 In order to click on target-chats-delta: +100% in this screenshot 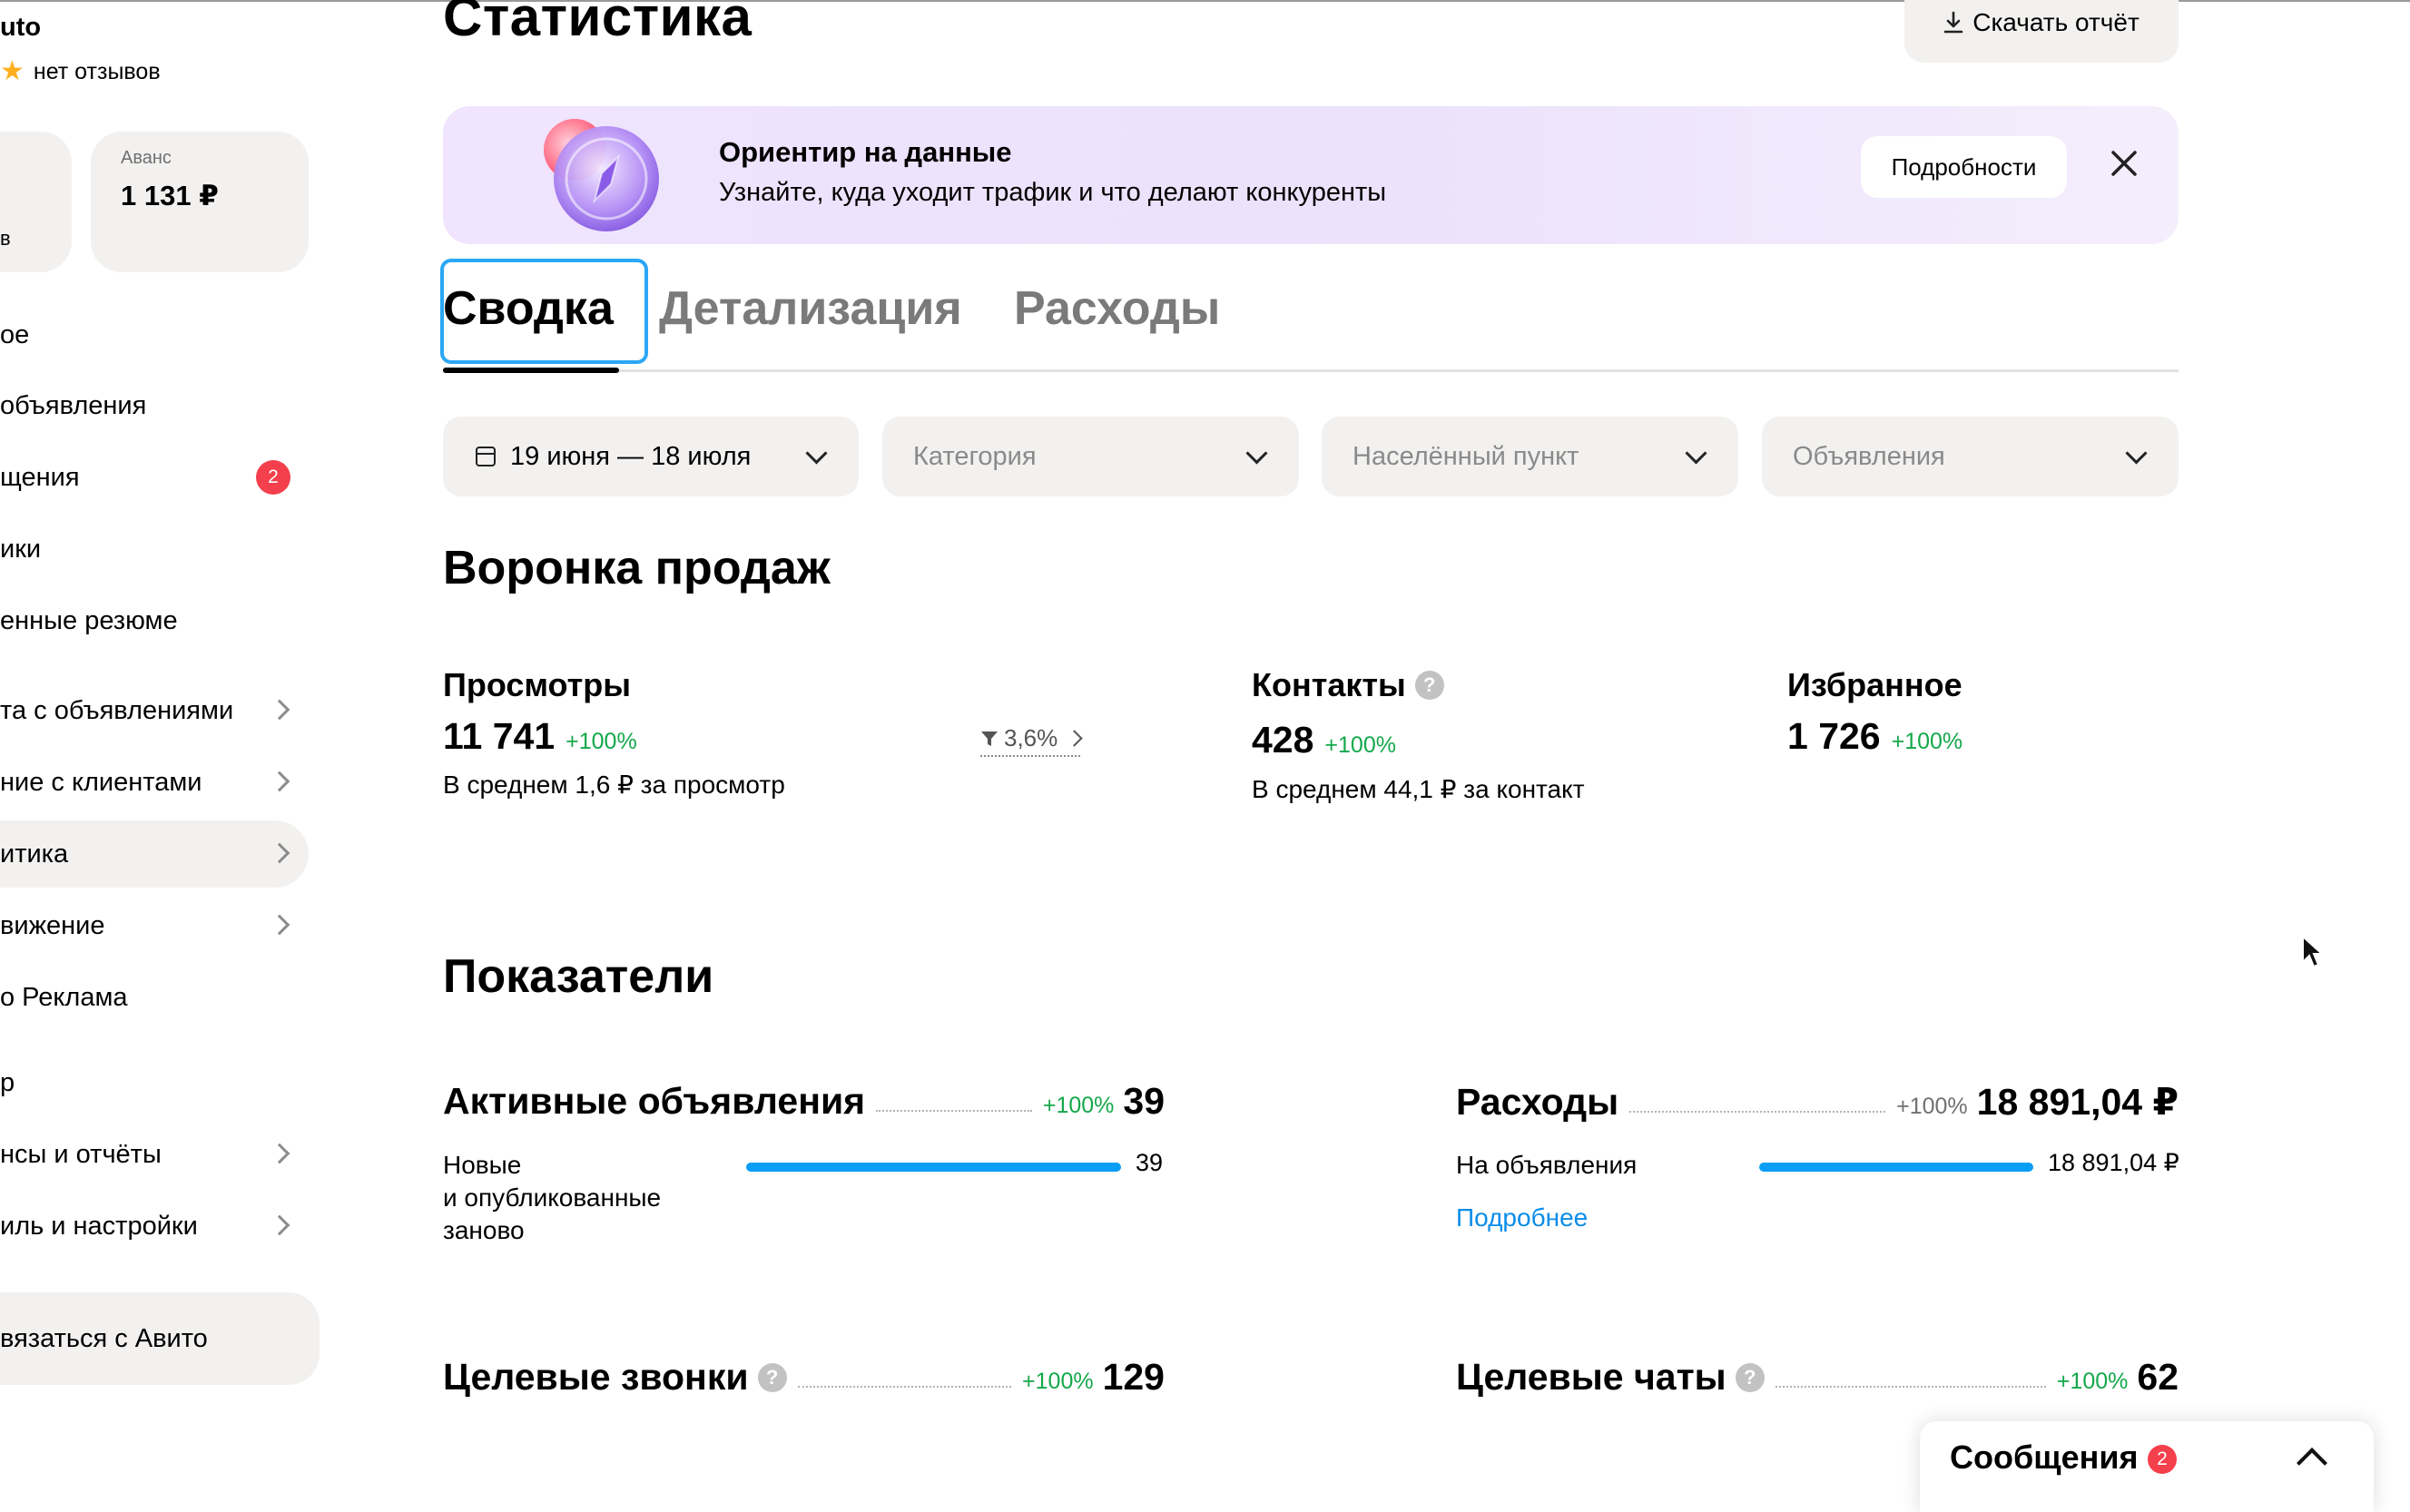, I will do `click(2092, 1381)`.